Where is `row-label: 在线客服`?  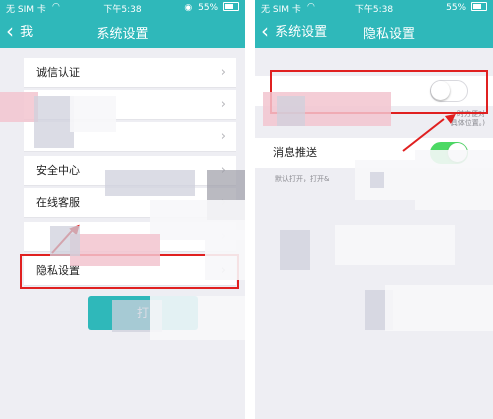
row-label: 在线客服 is located at coordinates (58, 202).